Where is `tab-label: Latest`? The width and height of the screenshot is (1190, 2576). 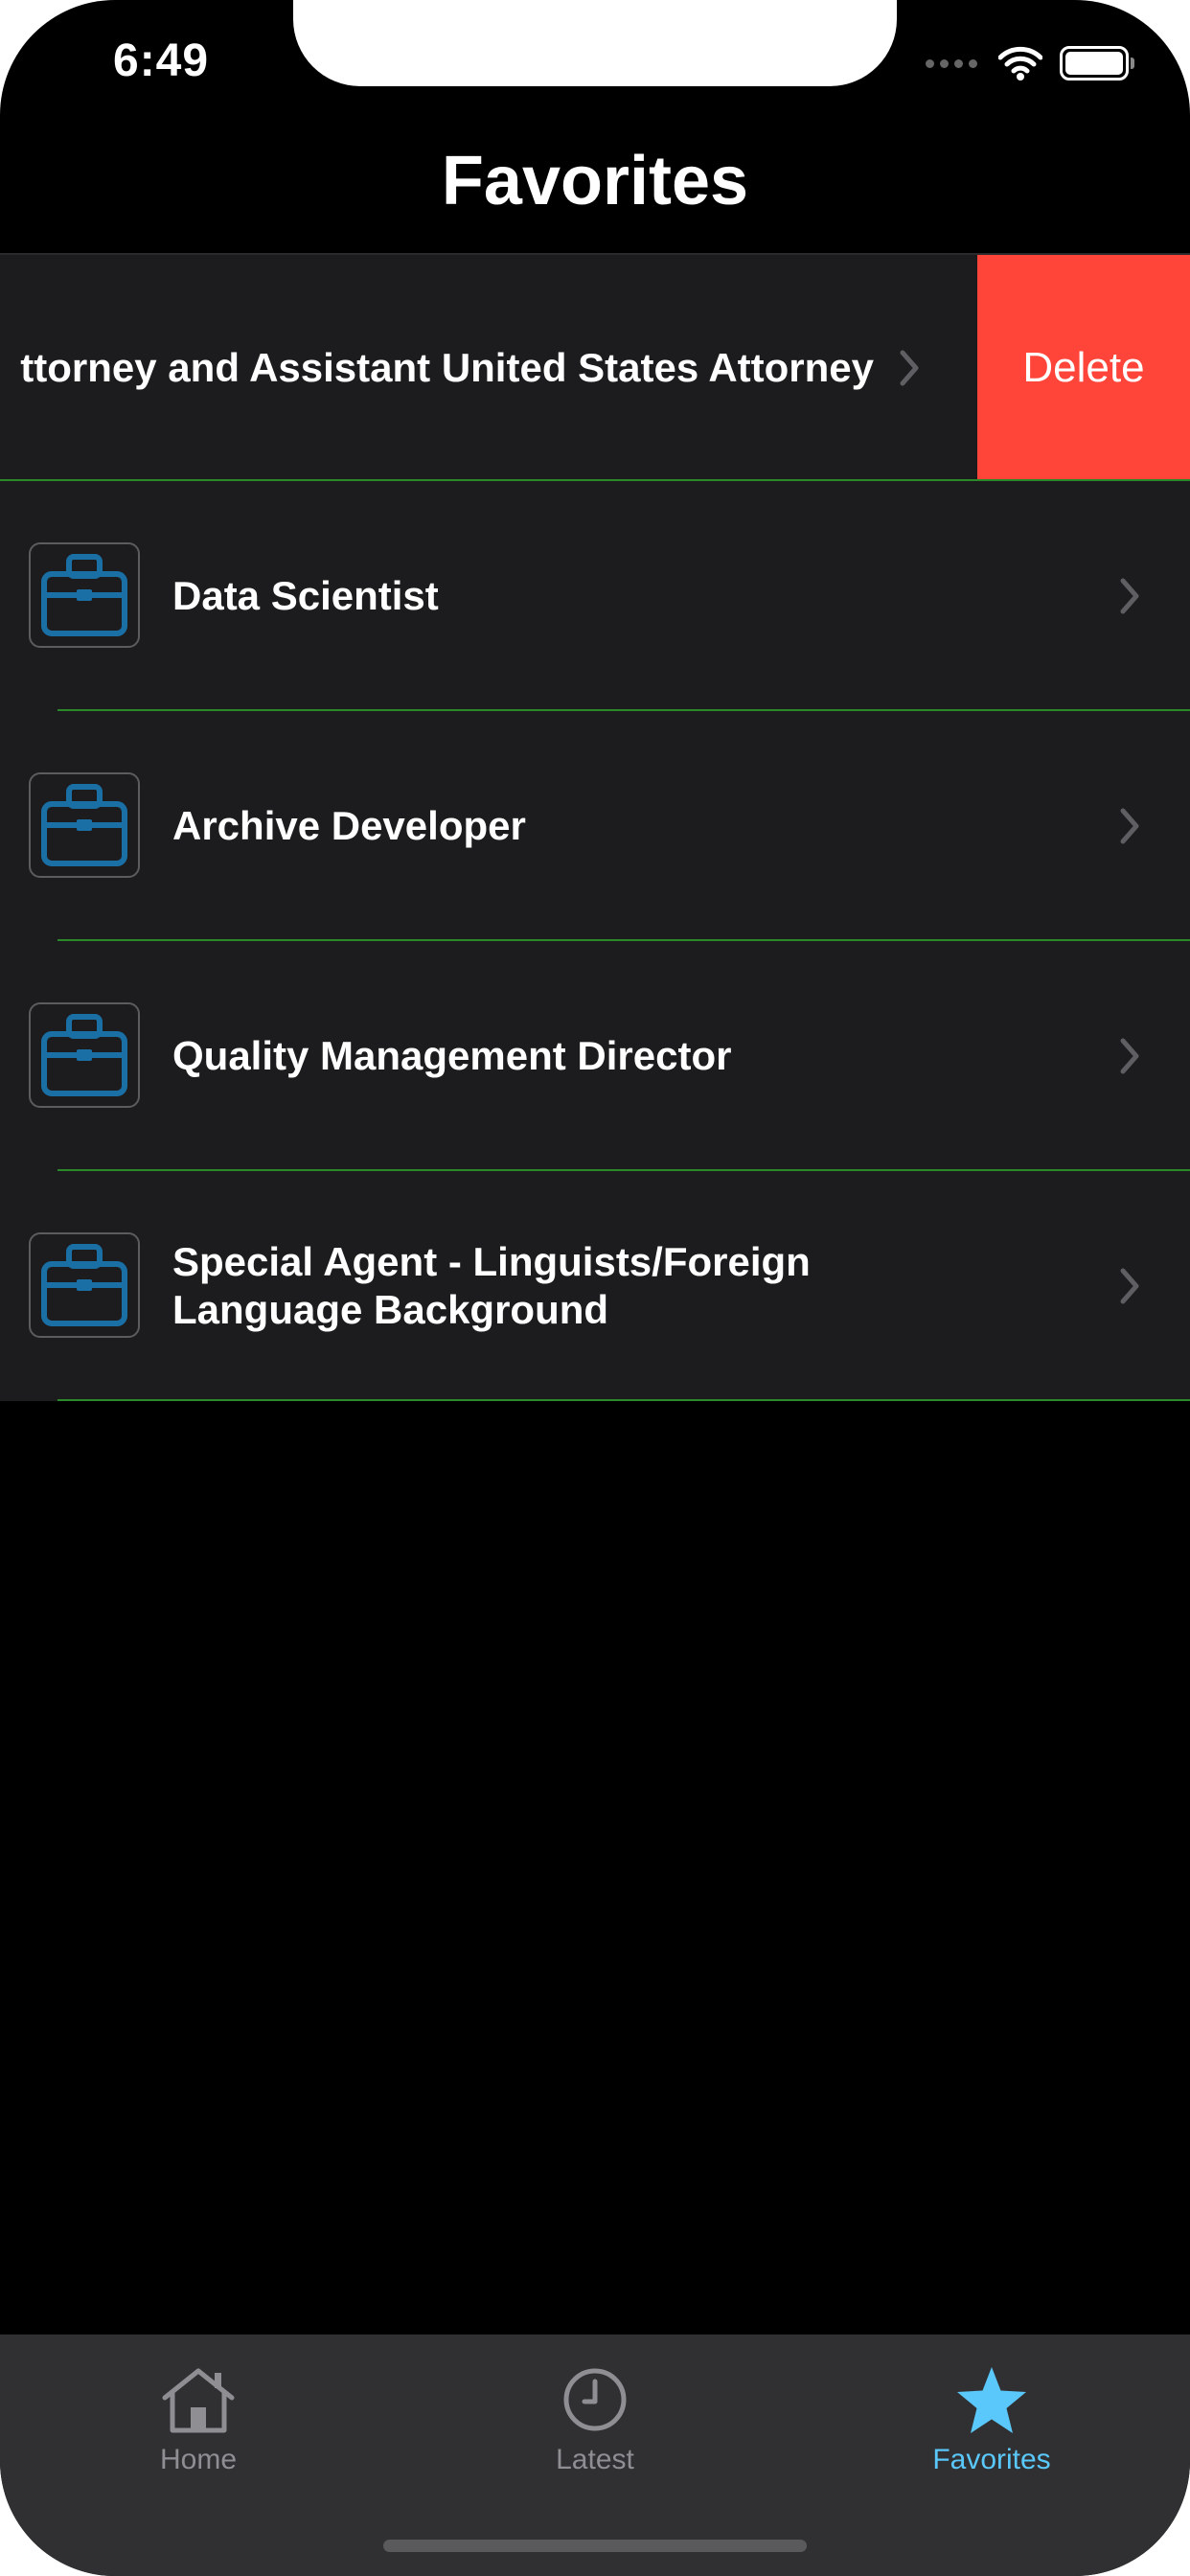 tab-label: Latest is located at coordinates (595, 2459).